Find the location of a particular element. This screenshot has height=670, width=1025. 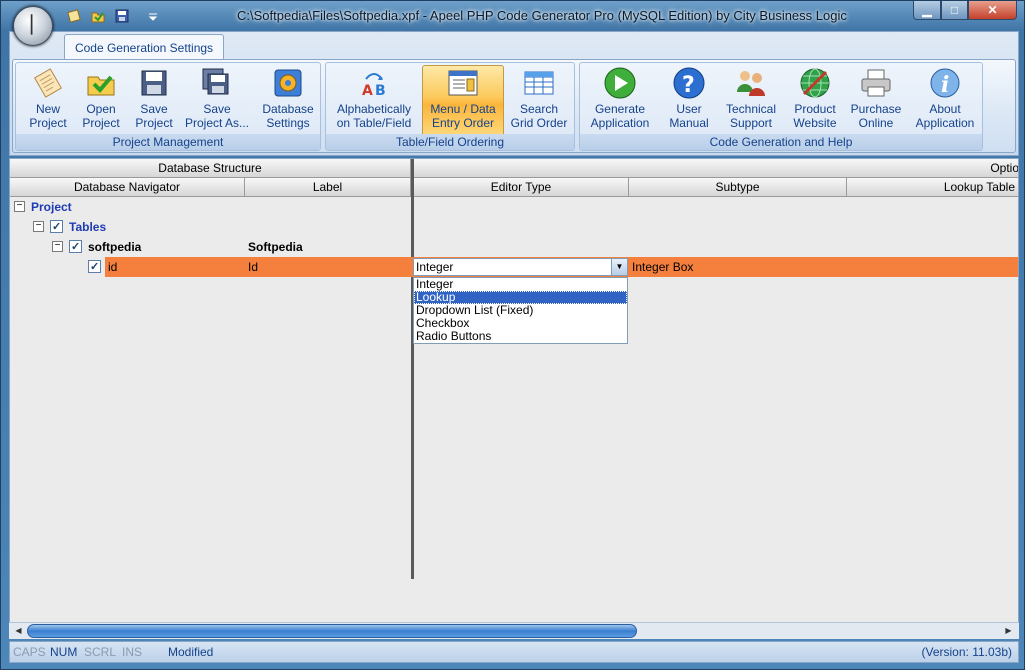

horizontal-scrollbar: ◀ ▶ is located at coordinates (514, 630).